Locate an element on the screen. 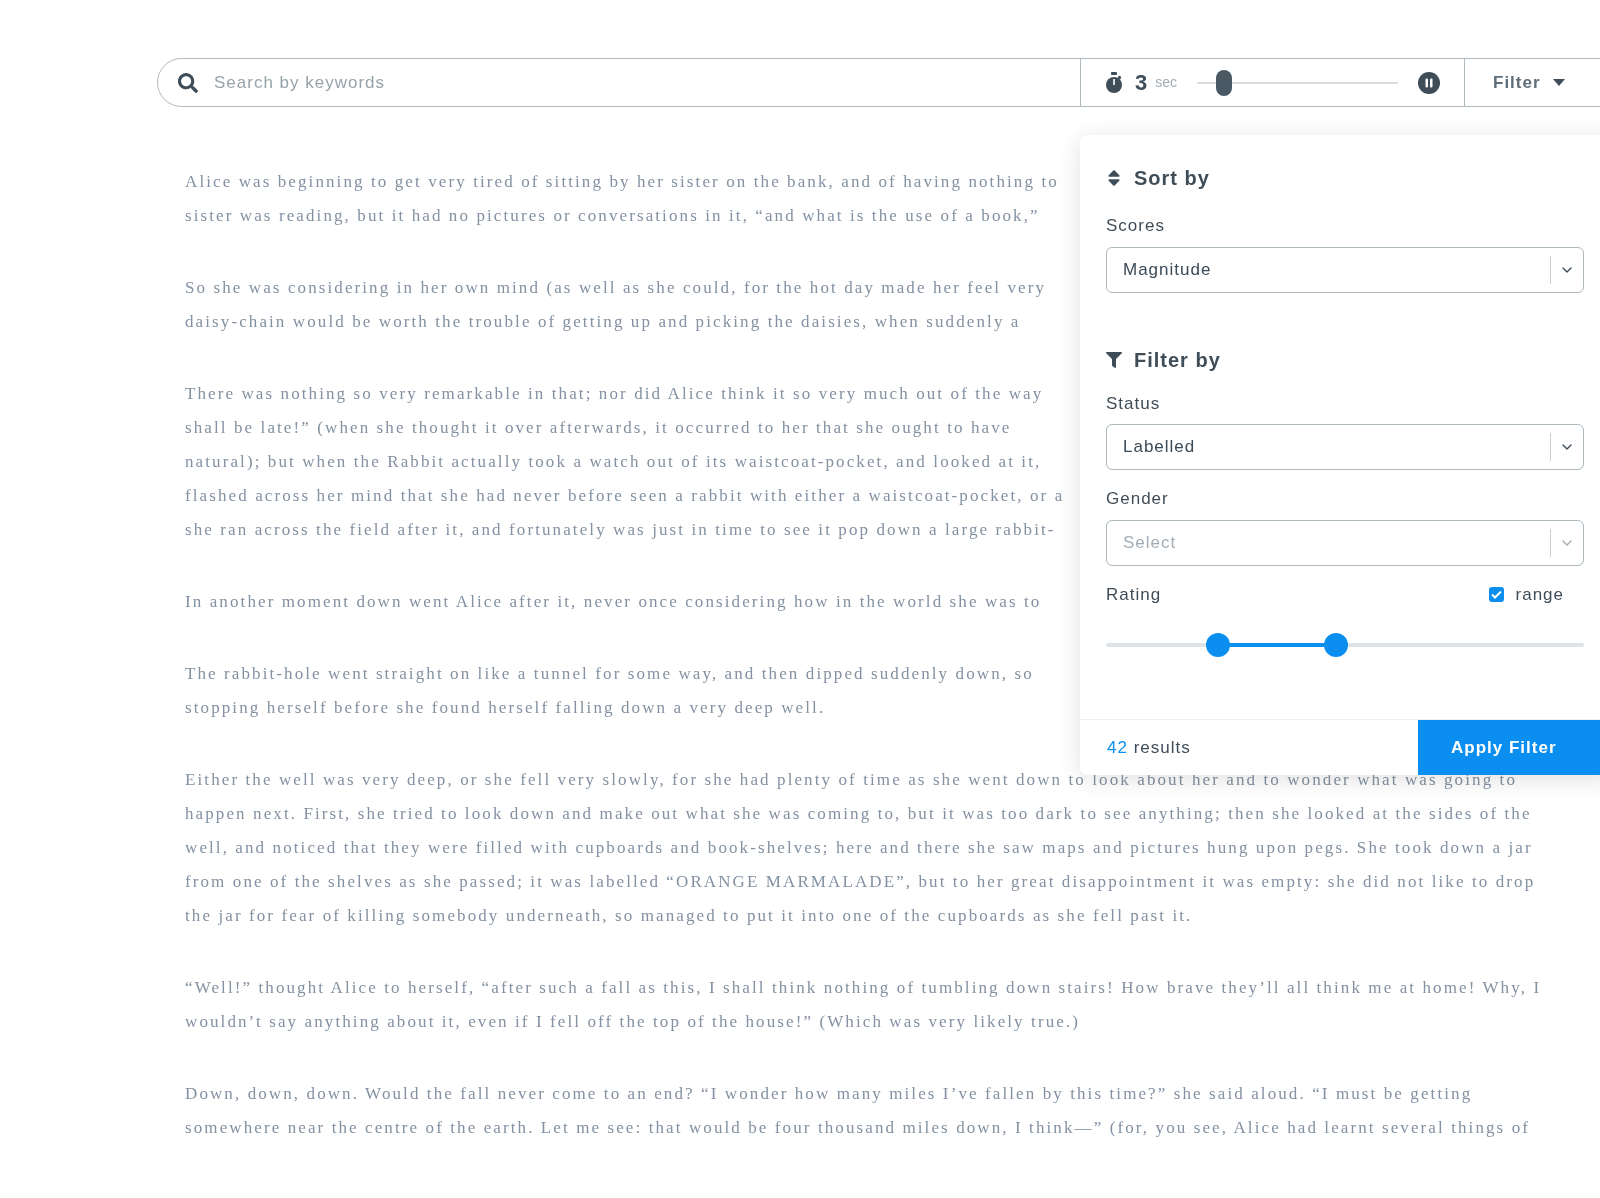 The image size is (1600, 1198). field-label: Scores is located at coordinates (1135, 226).